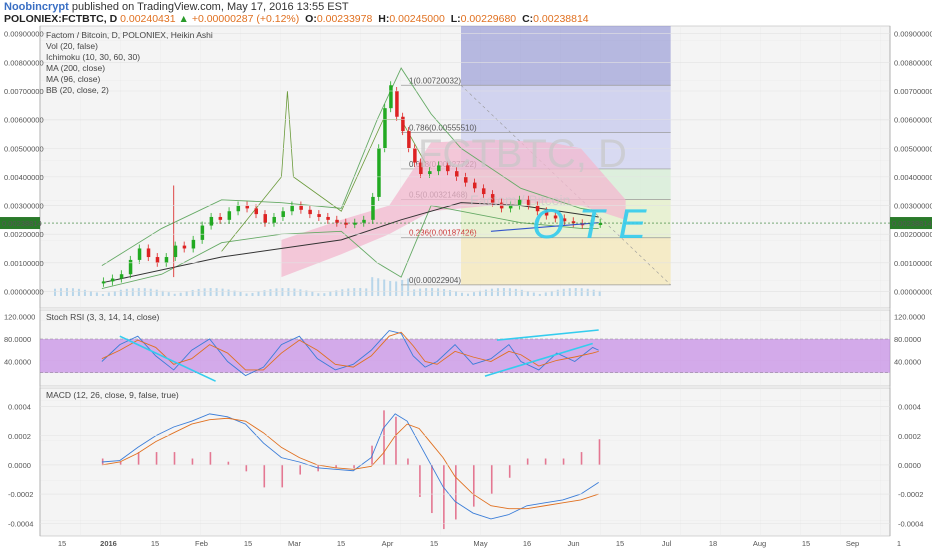  What do you see at coordinates (899, 543) in the screenshot?
I see `x-tick-label: 1` at bounding box center [899, 543].